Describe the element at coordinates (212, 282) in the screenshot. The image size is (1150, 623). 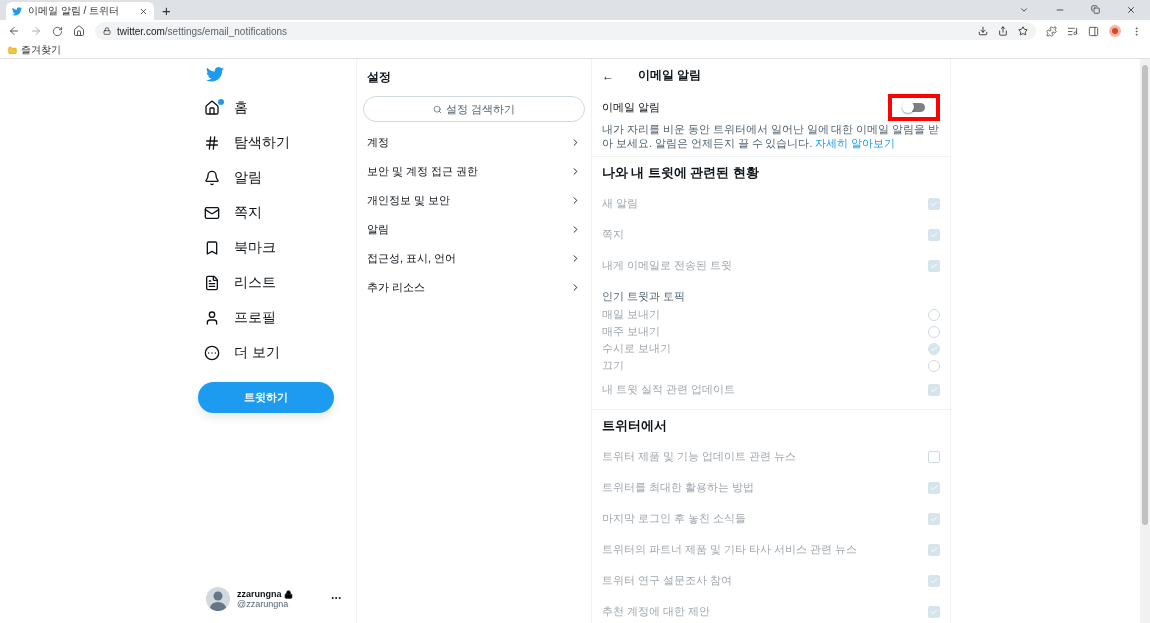
I see `list-icon` at that location.